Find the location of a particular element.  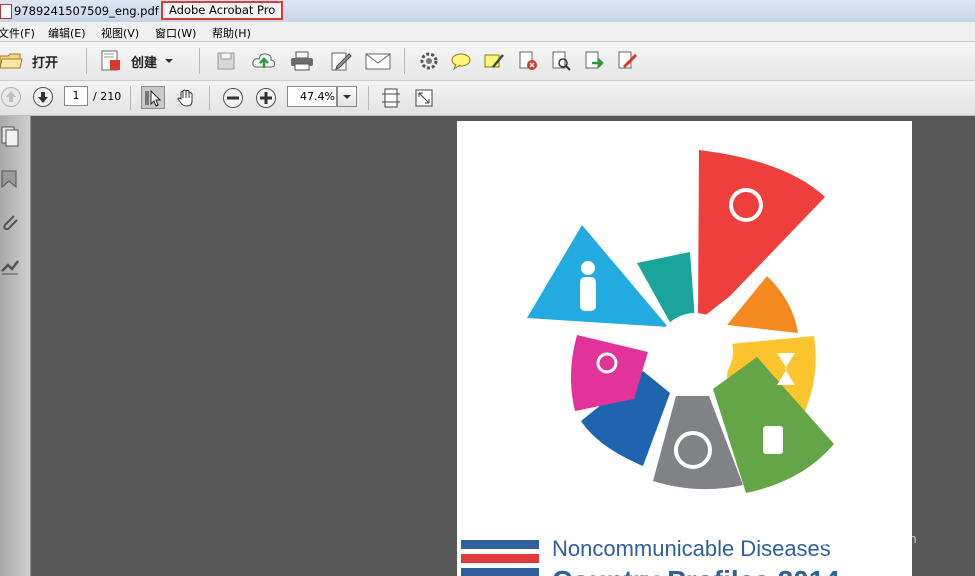

attachments-button is located at coordinates (11, 223).